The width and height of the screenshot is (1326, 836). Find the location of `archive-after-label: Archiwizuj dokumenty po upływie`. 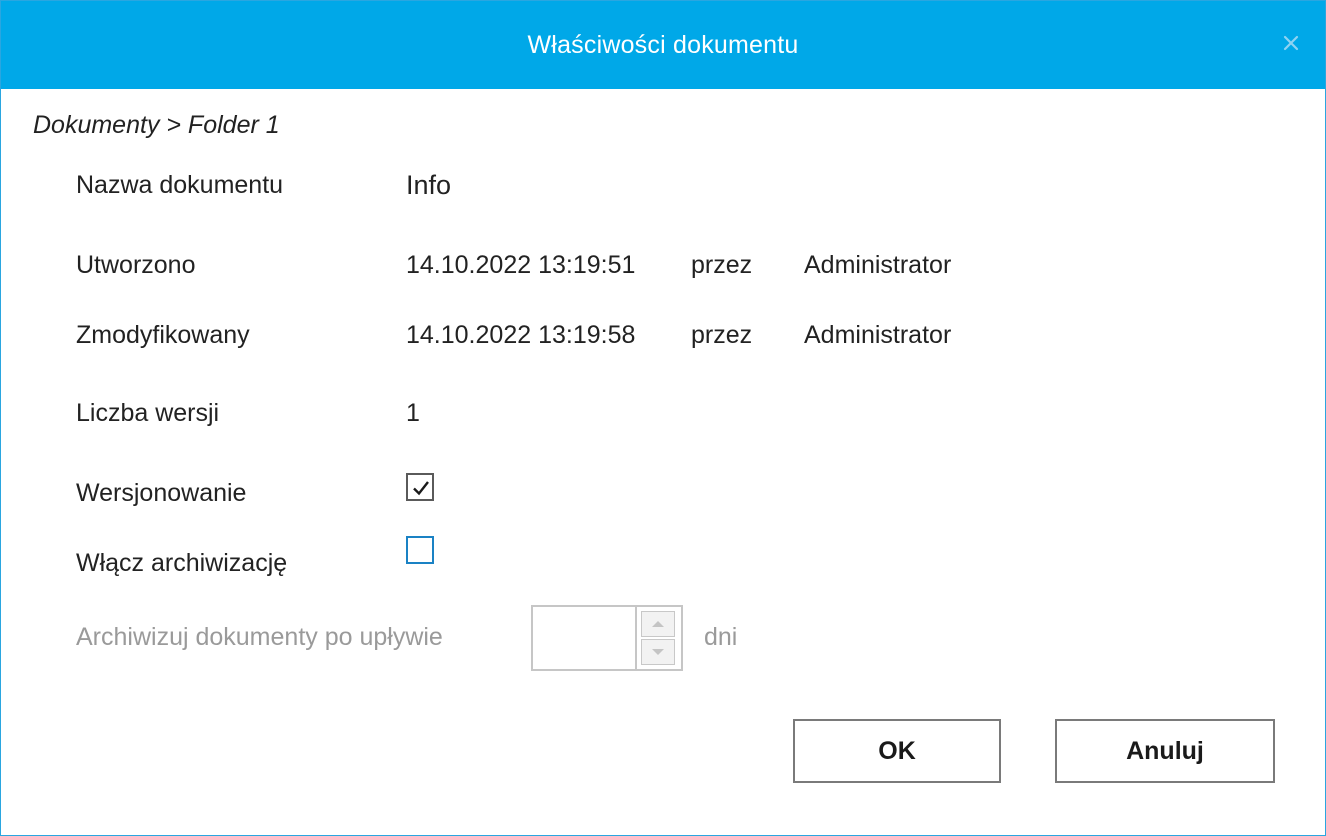

archive-after-label: Archiwizuj dokumenty po upływie is located at coordinates (259, 637).